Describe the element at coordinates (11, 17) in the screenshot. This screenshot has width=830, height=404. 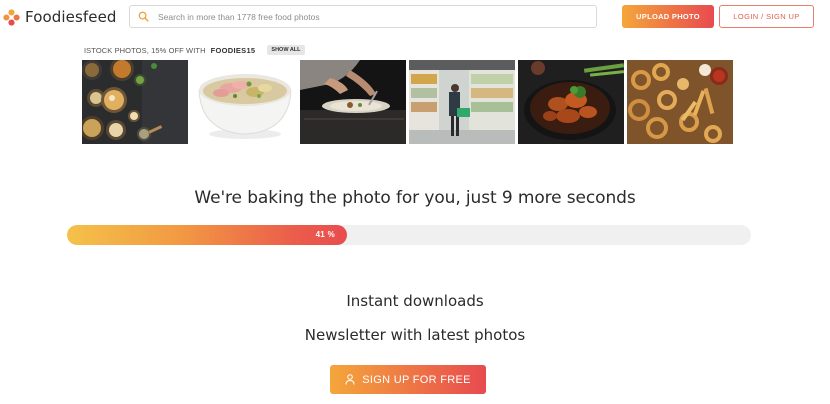
I see `logo-flower-icon` at that location.